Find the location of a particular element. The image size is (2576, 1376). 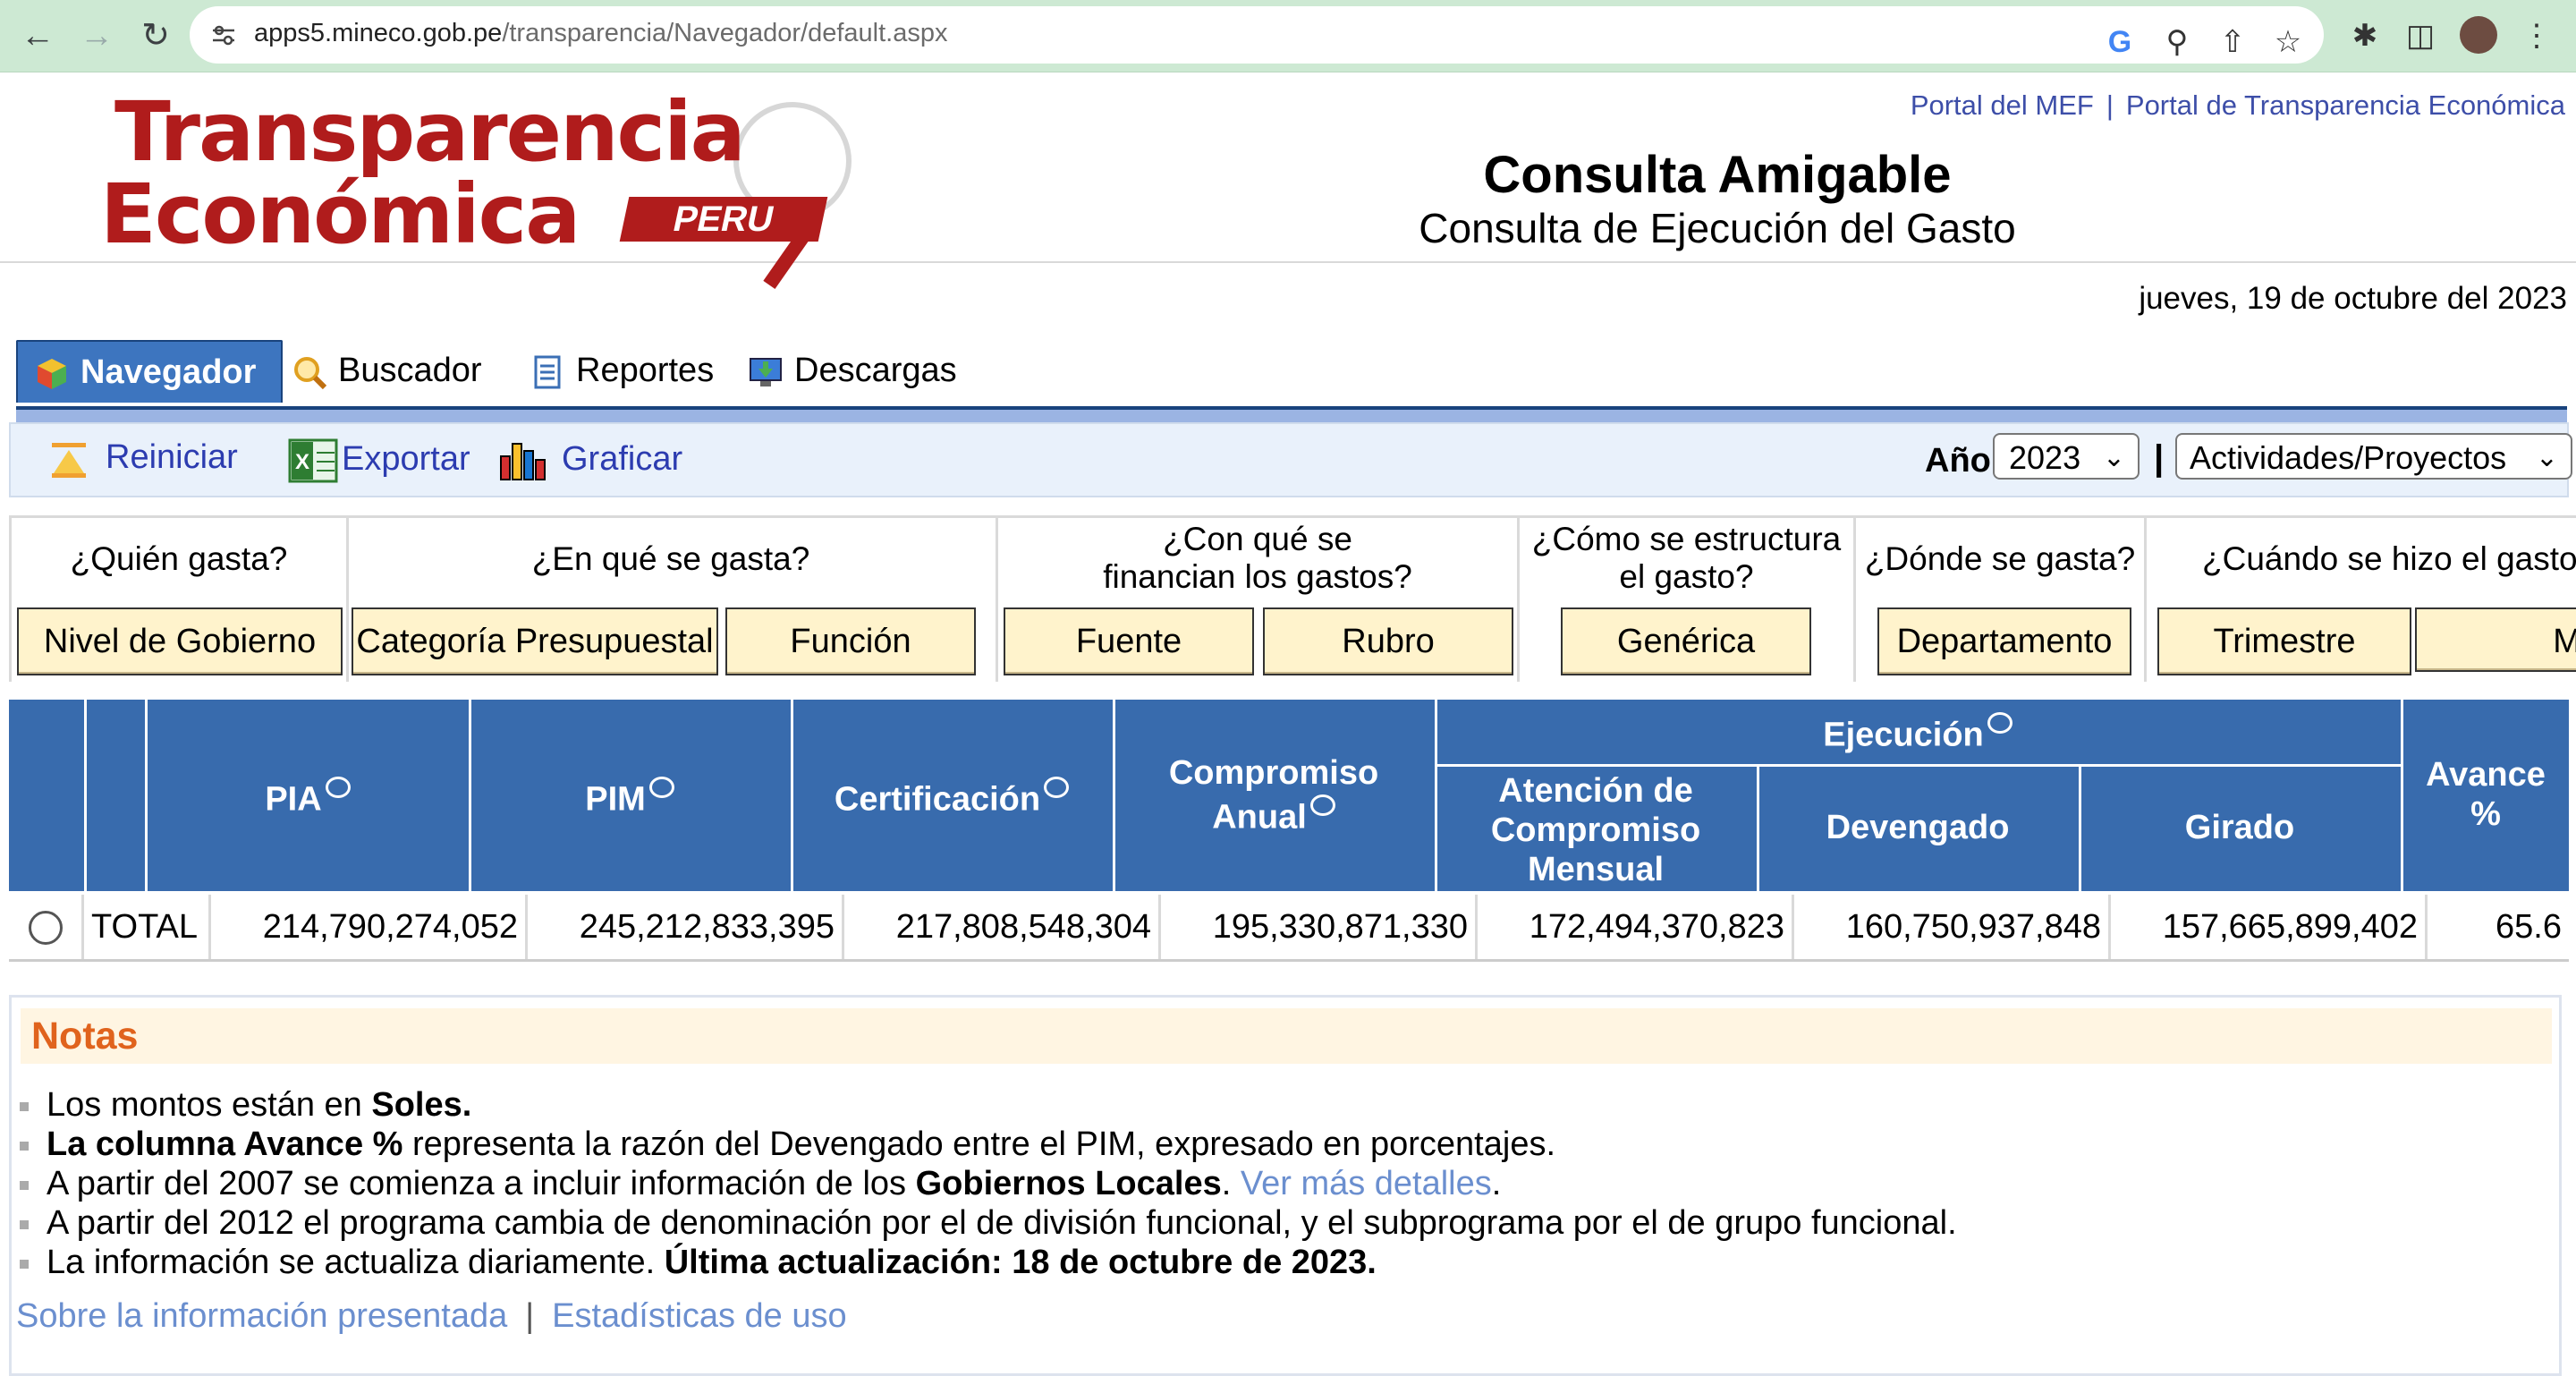

svg-text: X is located at coordinates (302, 462).